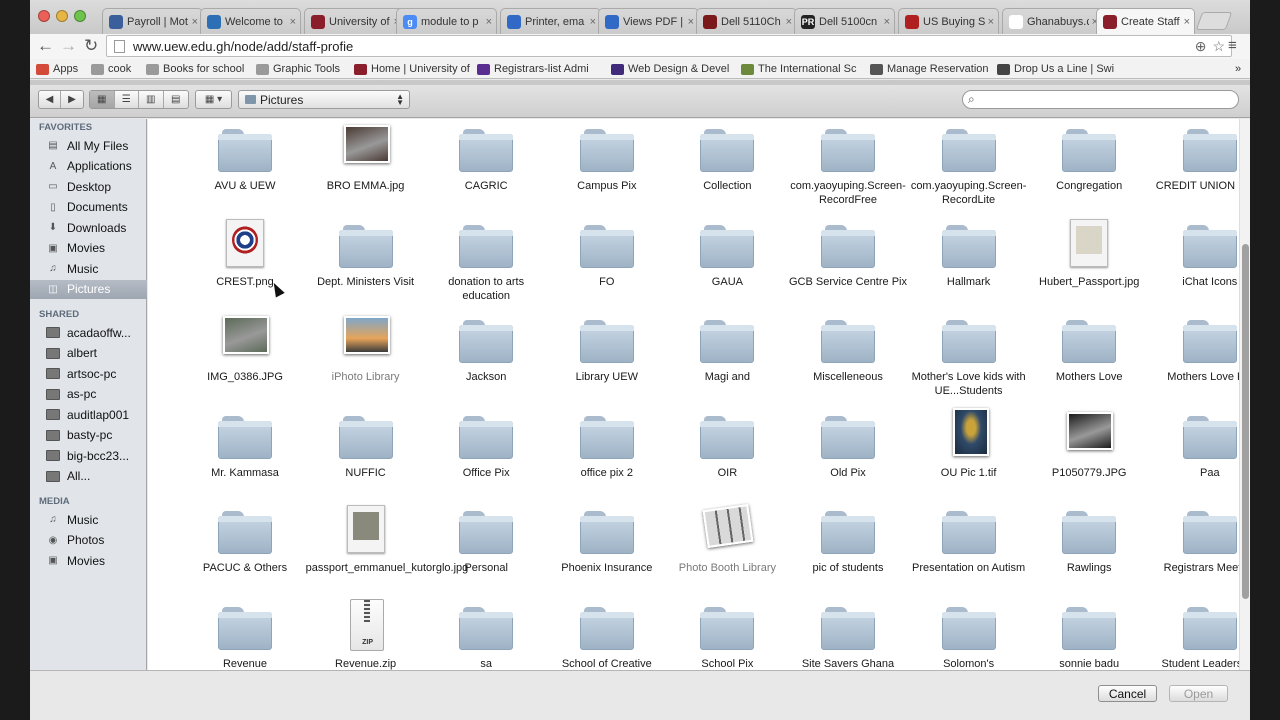  Describe the element at coordinates (848, 453) in the screenshot. I see `folder-item: Old Pix` at that location.